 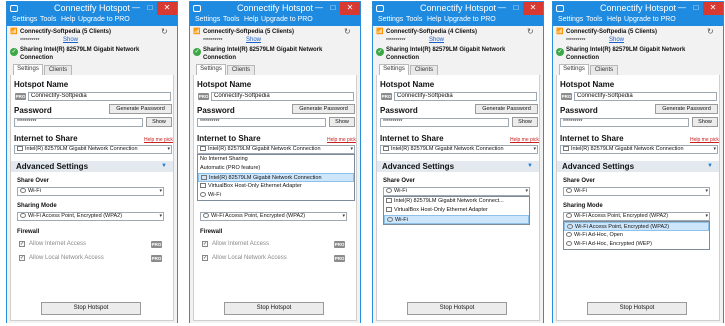 I want to click on dropdown-option: Wi-Fi, so click(x=276, y=195).